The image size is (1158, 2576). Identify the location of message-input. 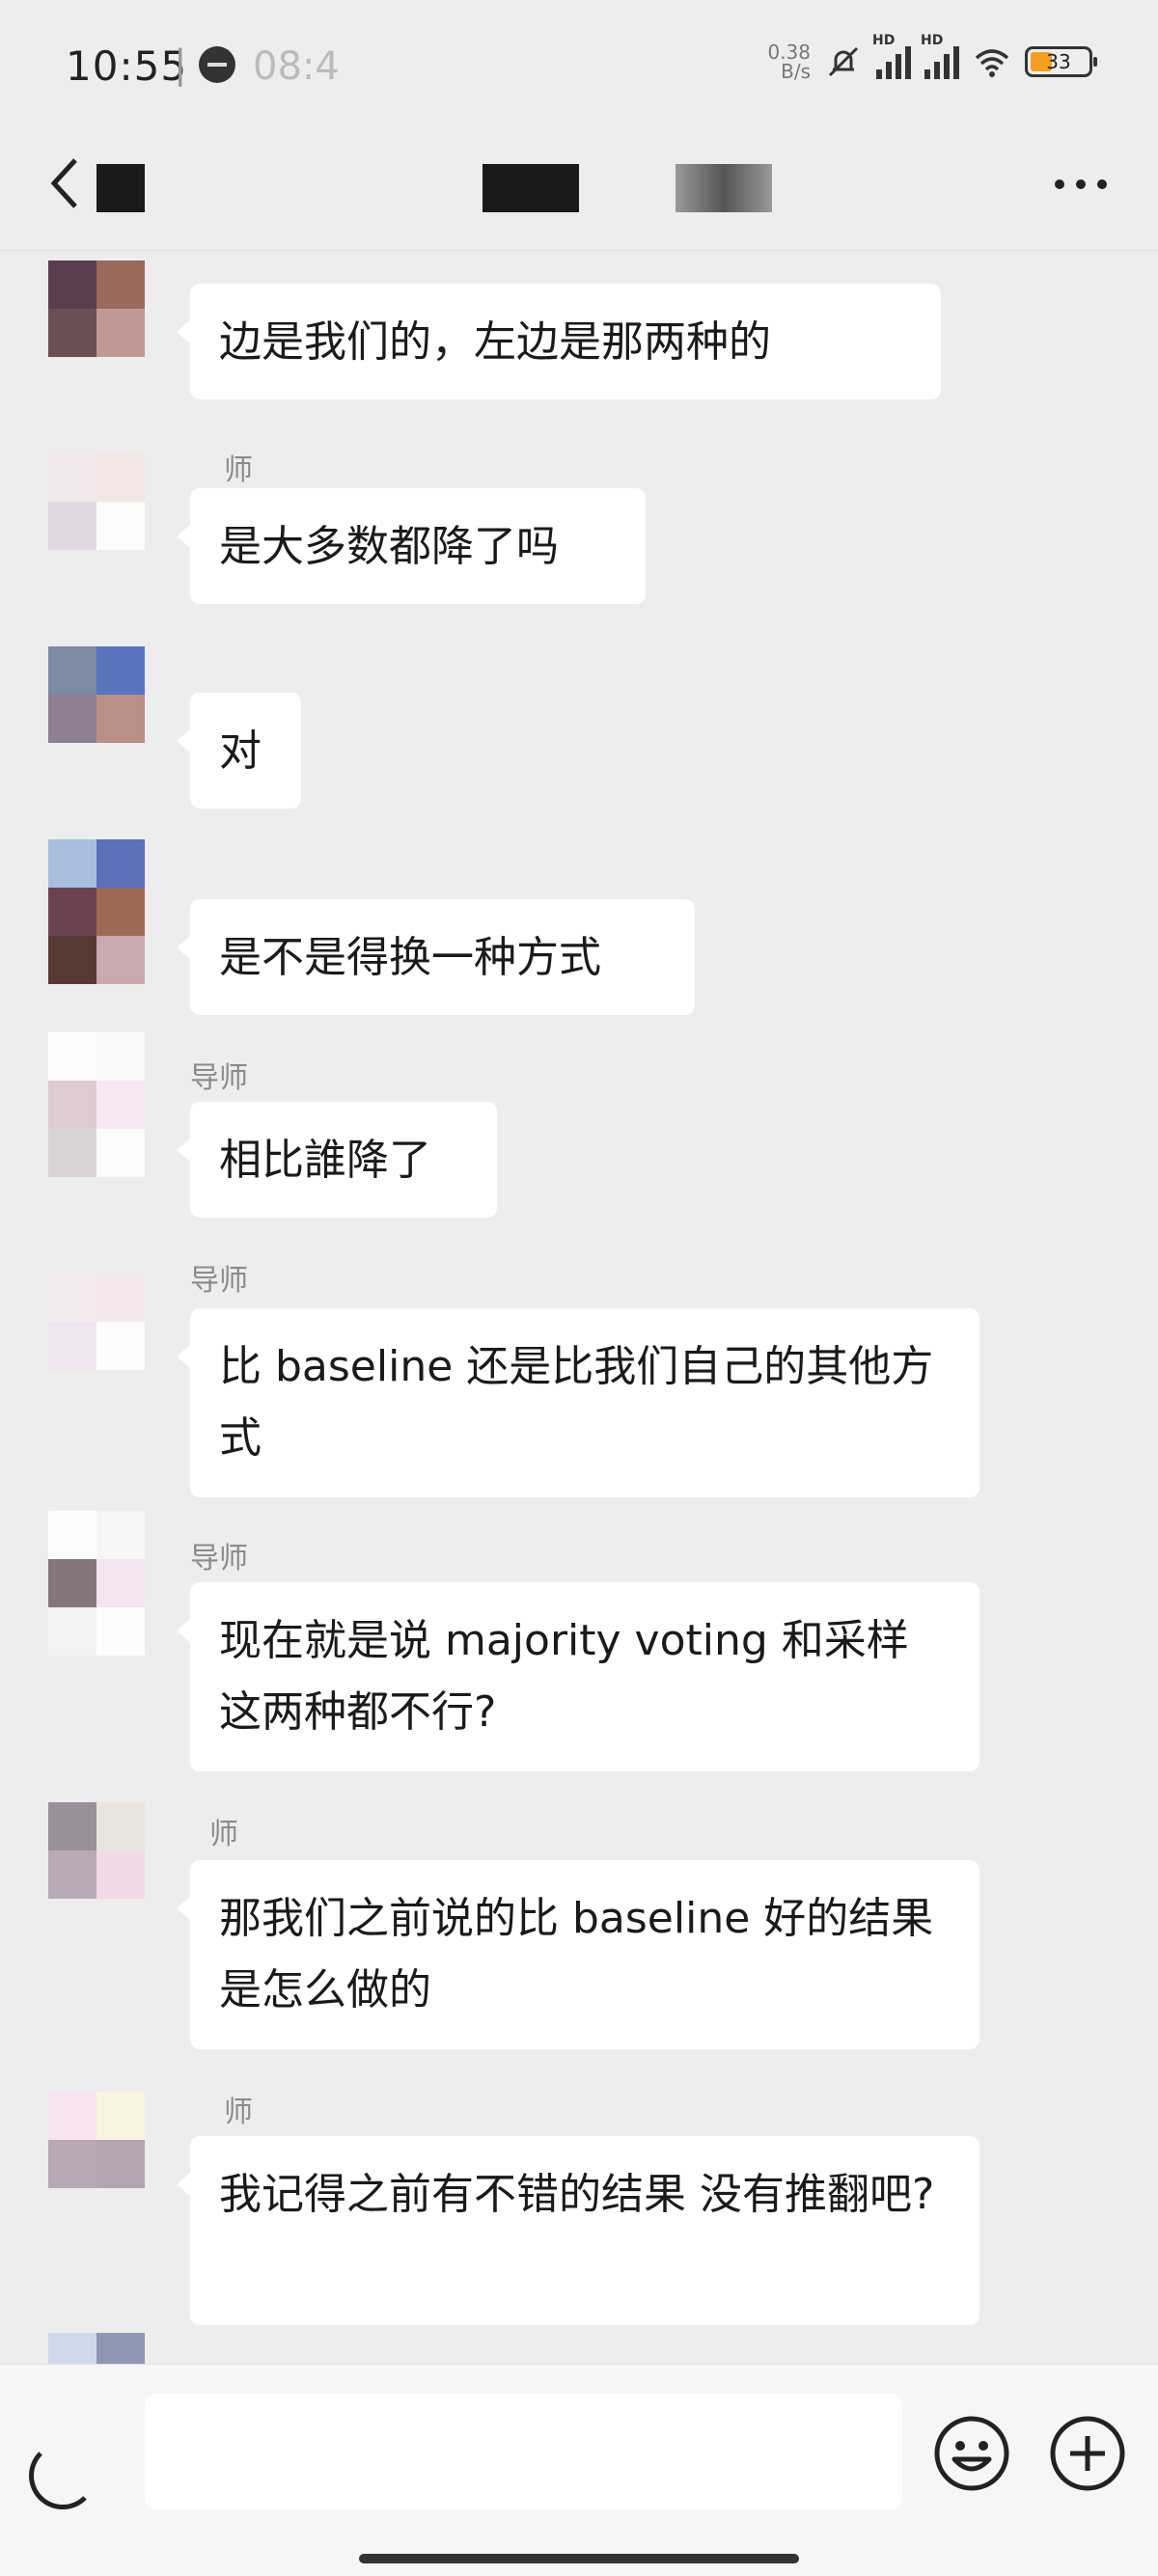
(523, 2451).